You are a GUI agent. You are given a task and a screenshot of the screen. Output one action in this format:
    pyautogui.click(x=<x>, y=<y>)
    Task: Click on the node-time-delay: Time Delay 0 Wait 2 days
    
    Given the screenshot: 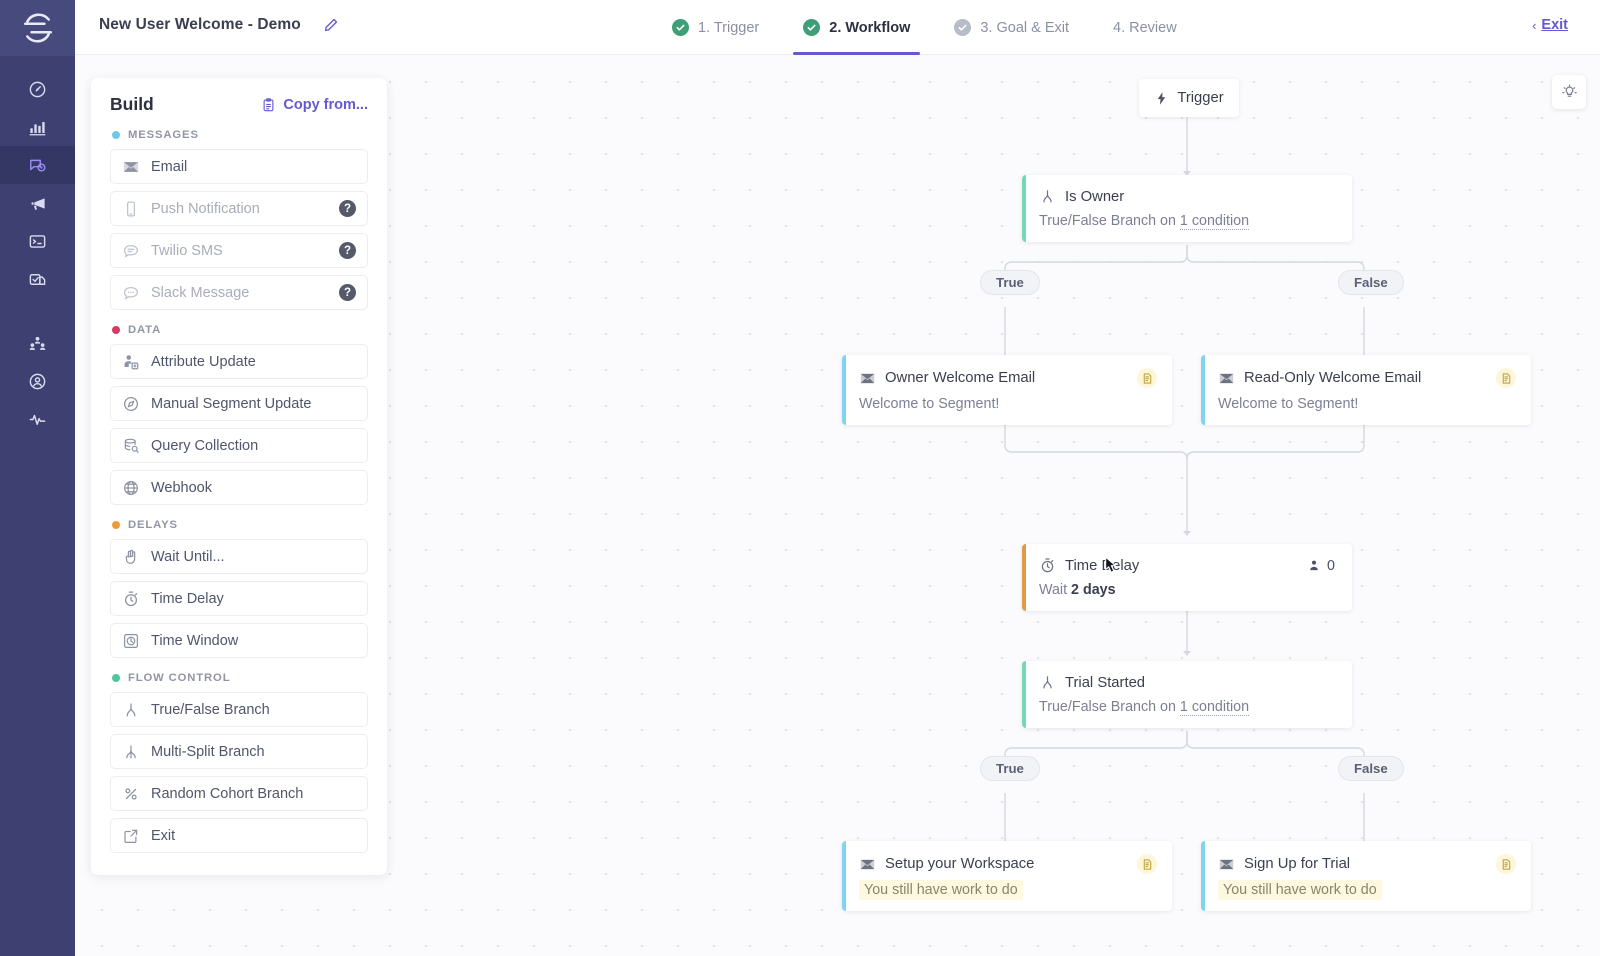 What is the action you would take?
    pyautogui.click(x=1187, y=577)
    